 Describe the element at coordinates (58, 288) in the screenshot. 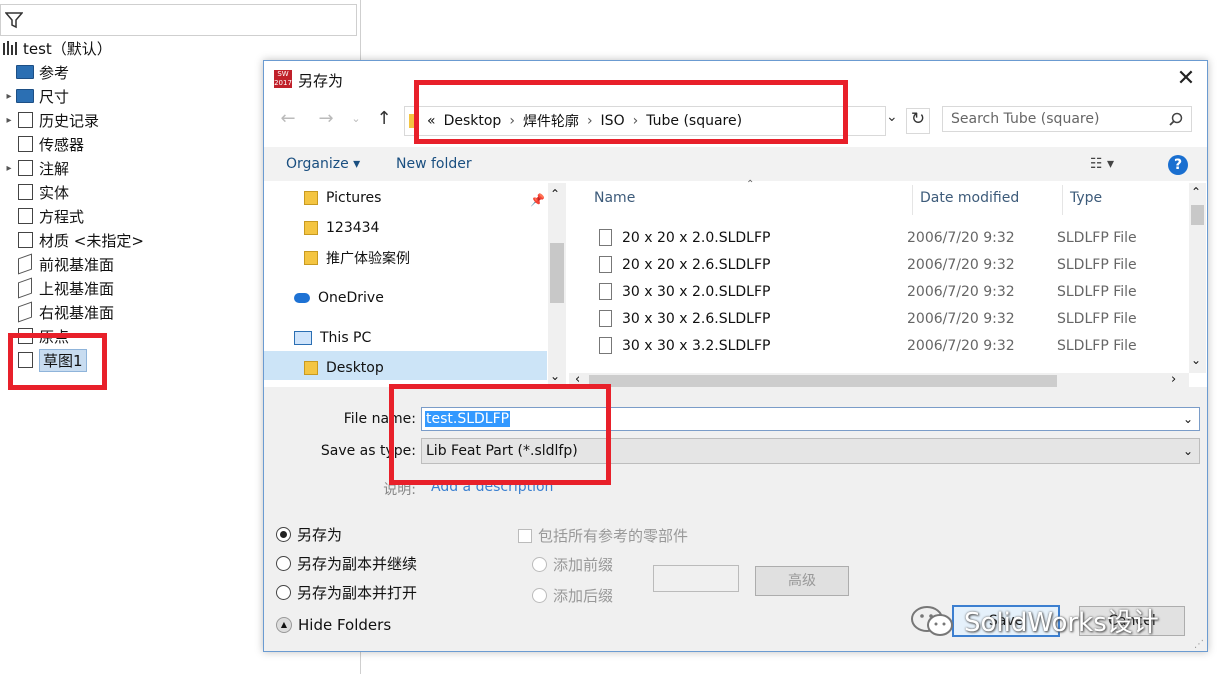

I see `tree-item: 上视基准面` at that location.